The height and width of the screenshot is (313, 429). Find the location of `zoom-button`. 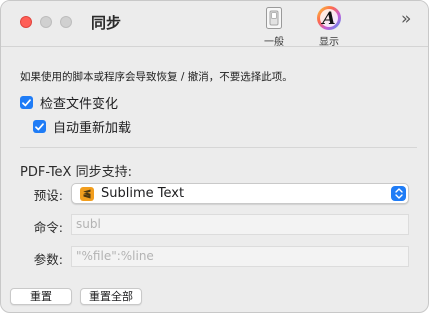

zoom-button is located at coordinates (66, 22).